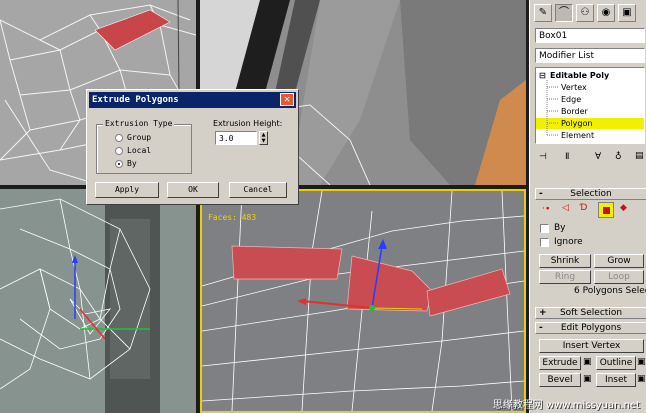 This screenshot has width=646, height=413. I want to click on close-icon: ✕, so click(287, 99).